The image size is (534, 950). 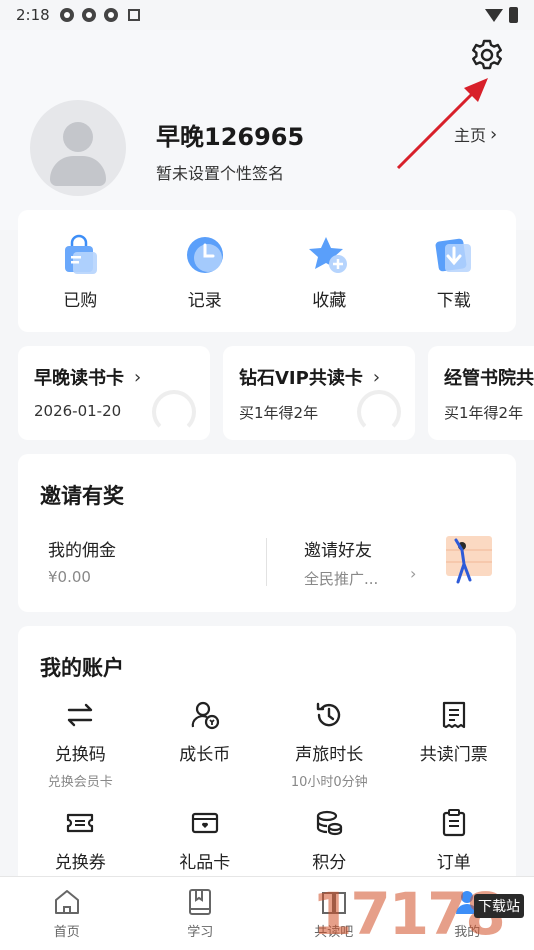 What do you see at coordinates (329, 714) in the screenshot?
I see `history-icon` at bounding box center [329, 714].